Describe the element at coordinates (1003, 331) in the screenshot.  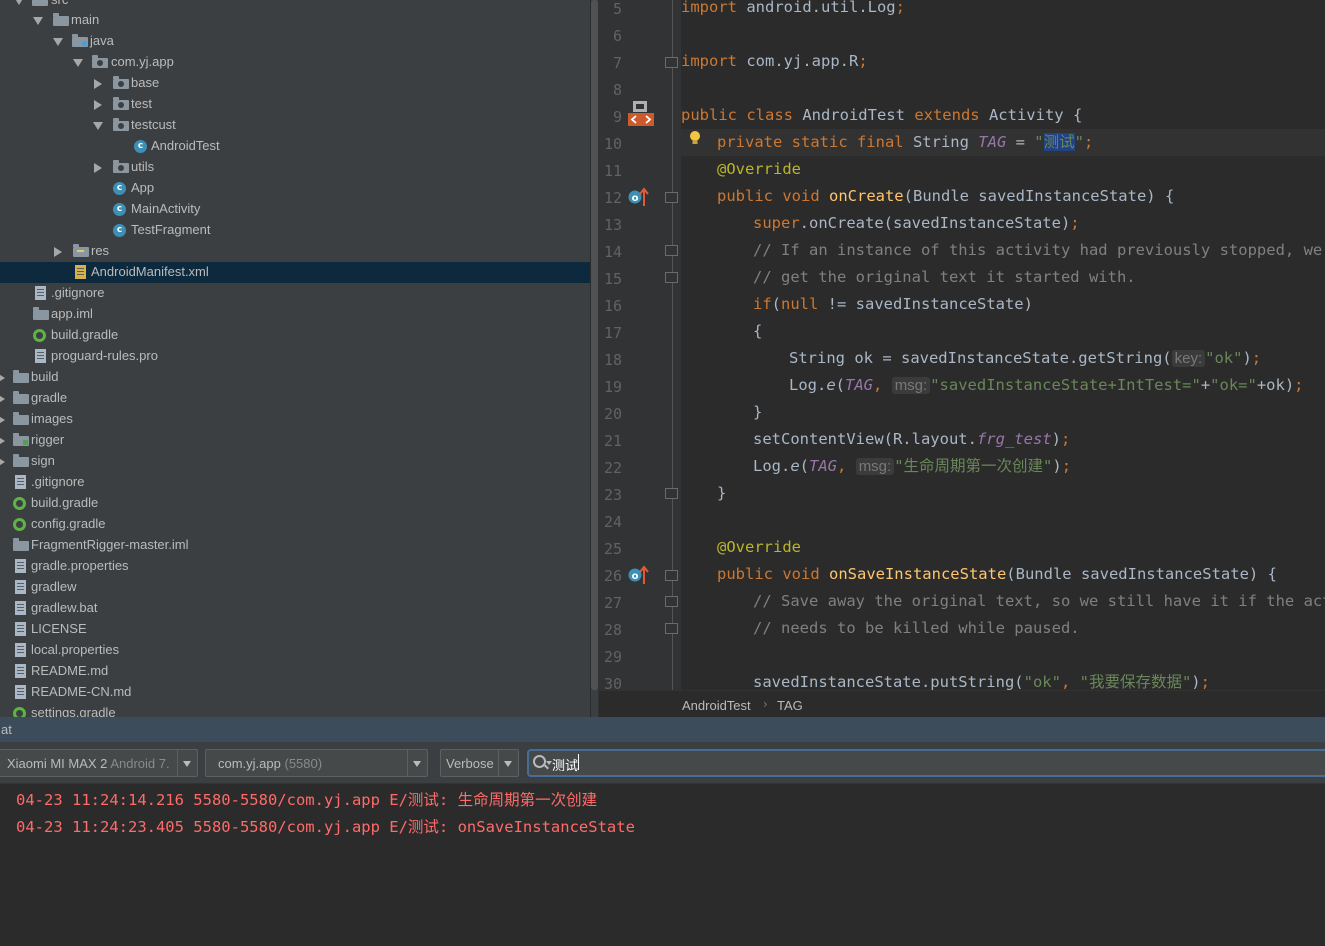
I see `code-line: {` at that location.